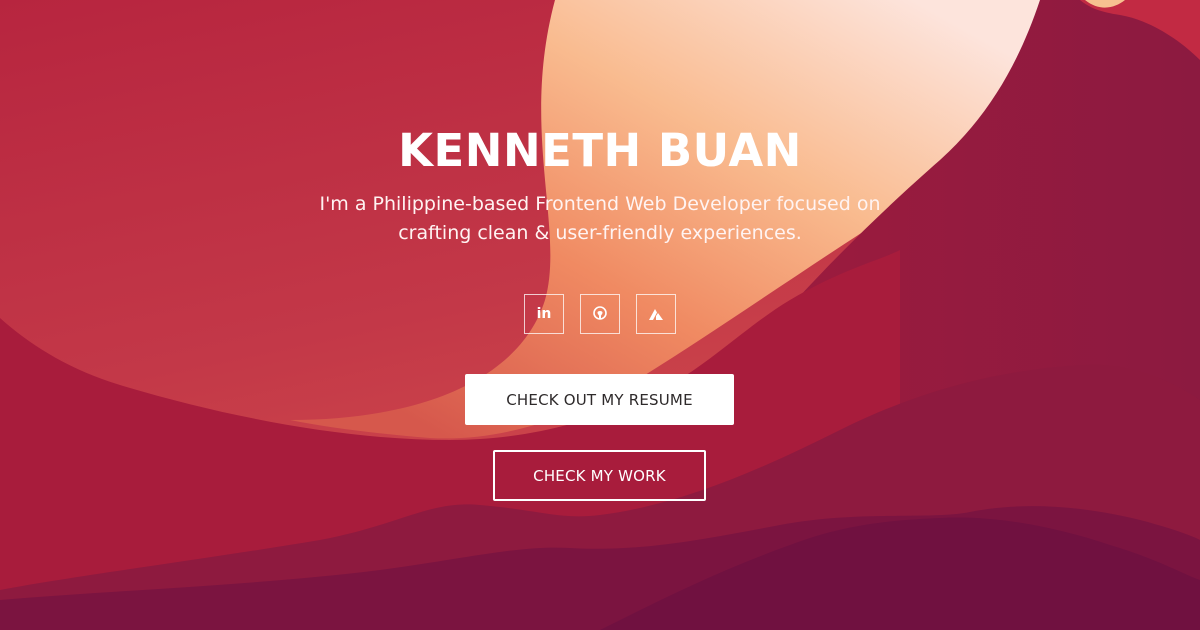 This screenshot has width=1200, height=630. Describe the element at coordinates (599, 399) in the screenshot. I see `resume-button: CHECK OUT MY RESUME` at that location.